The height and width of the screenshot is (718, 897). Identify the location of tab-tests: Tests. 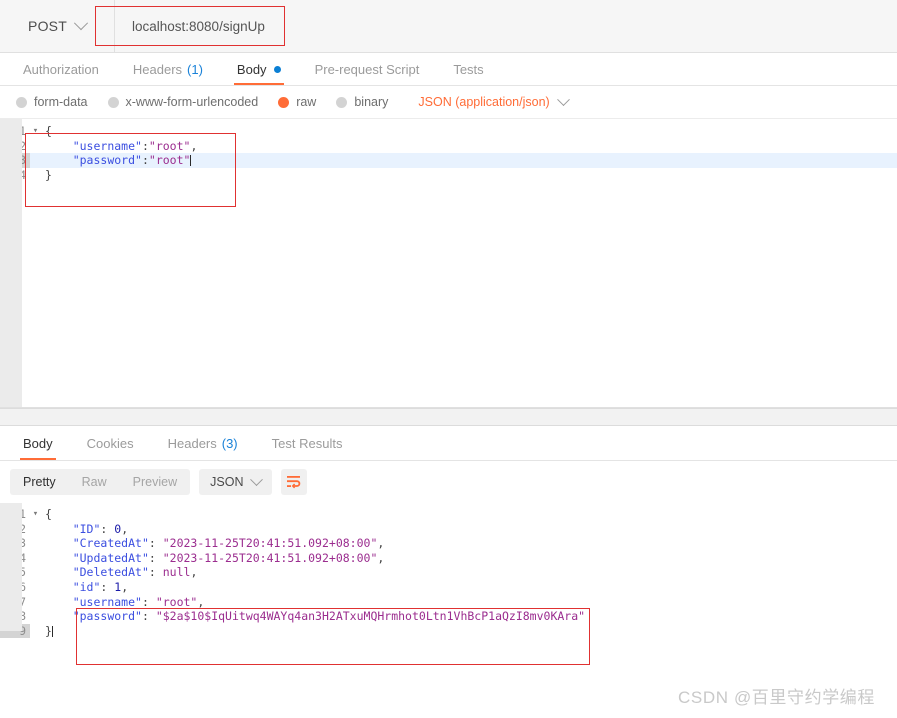
(468, 69).